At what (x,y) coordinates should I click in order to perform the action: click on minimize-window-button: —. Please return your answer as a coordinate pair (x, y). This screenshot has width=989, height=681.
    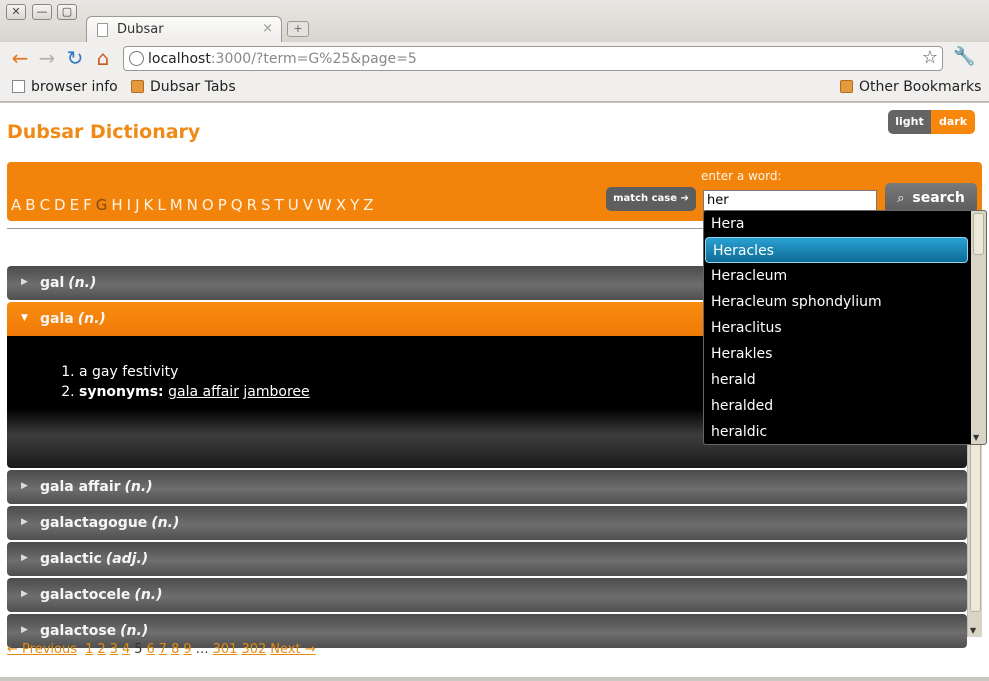
    Looking at the image, I should click on (42, 12).